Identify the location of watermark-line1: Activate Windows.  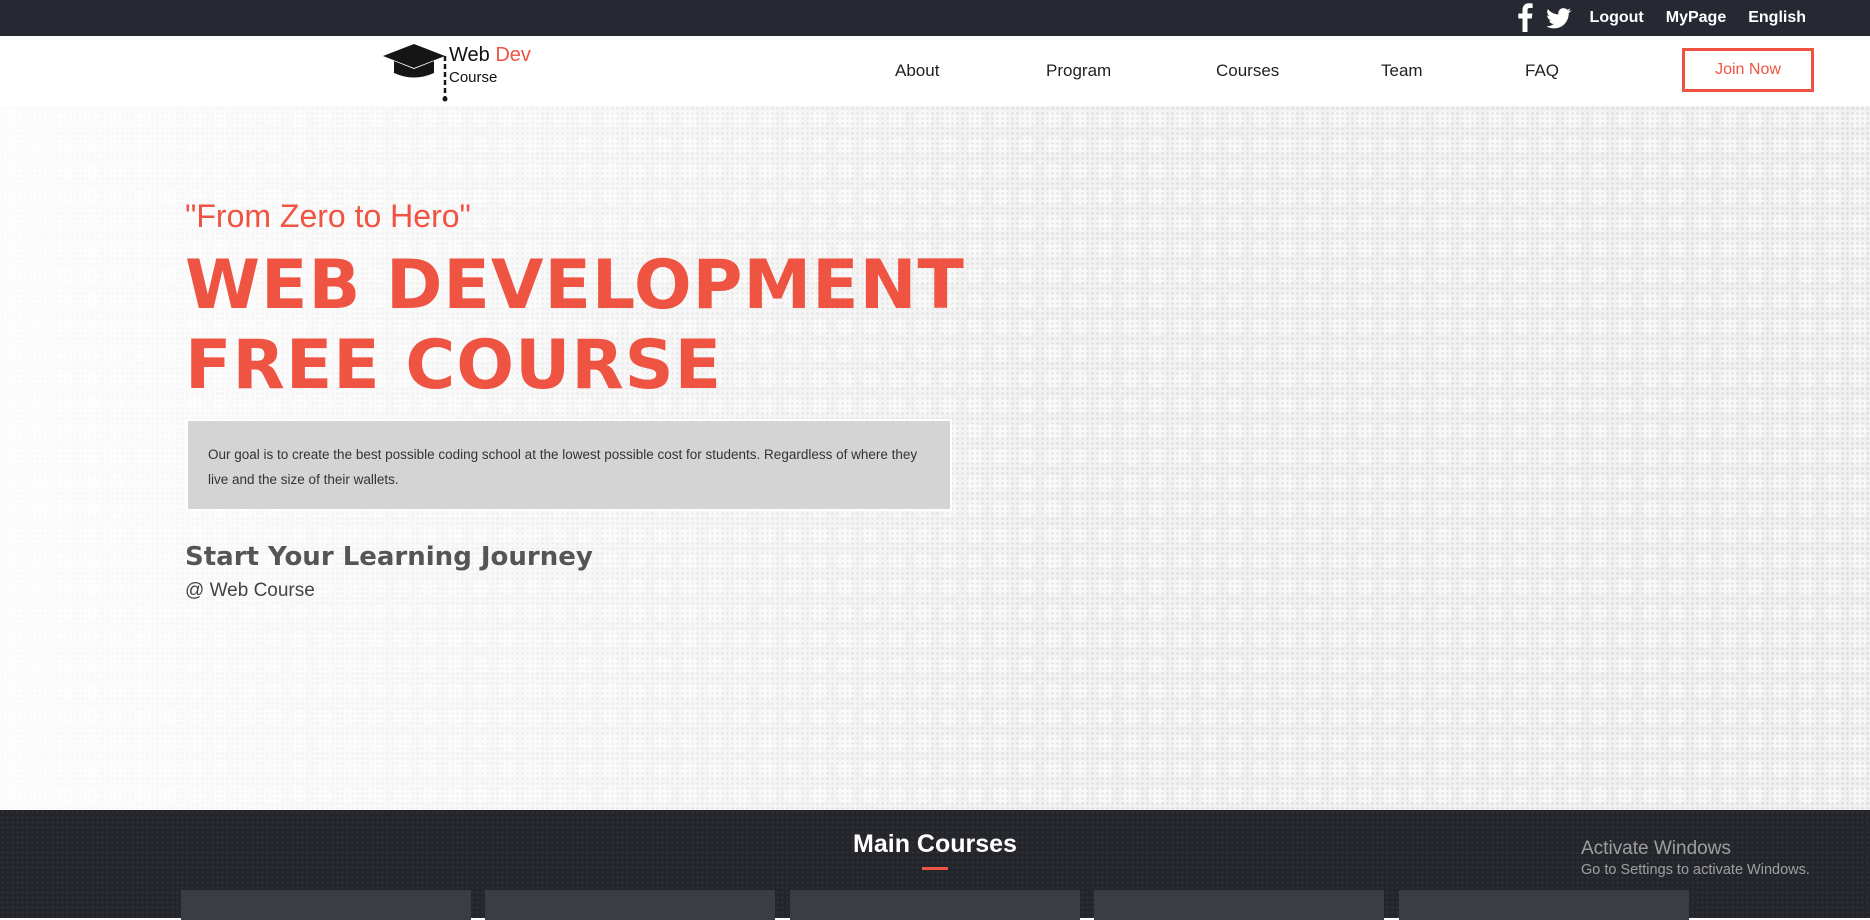
(1656, 848).